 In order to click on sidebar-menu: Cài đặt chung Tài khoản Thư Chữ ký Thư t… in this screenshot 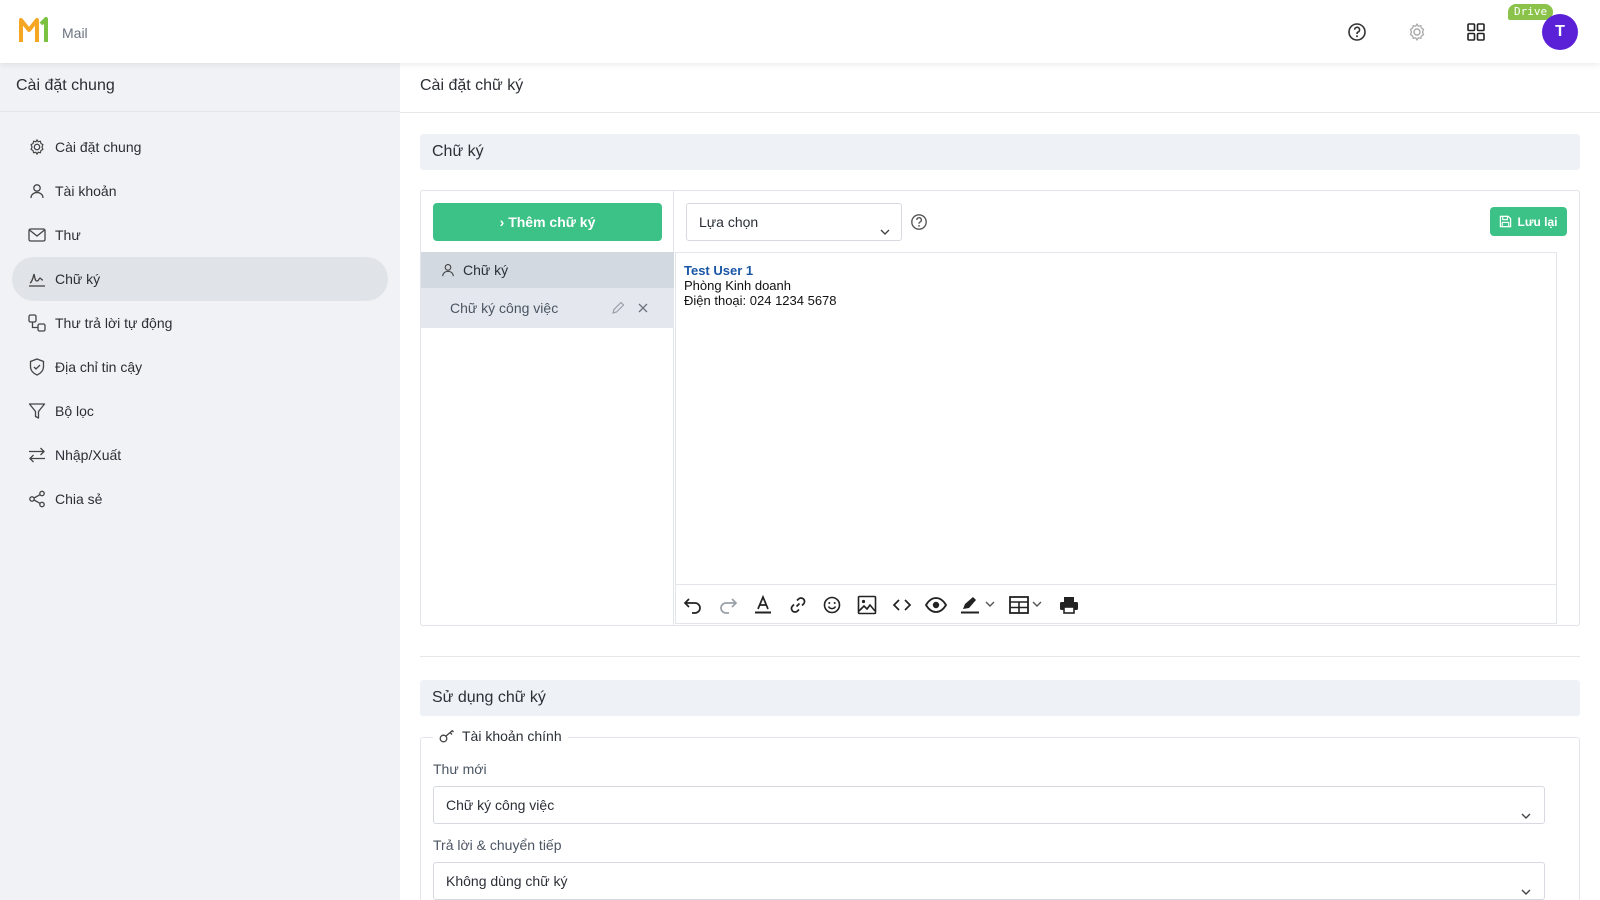, I will do `click(200, 323)`.